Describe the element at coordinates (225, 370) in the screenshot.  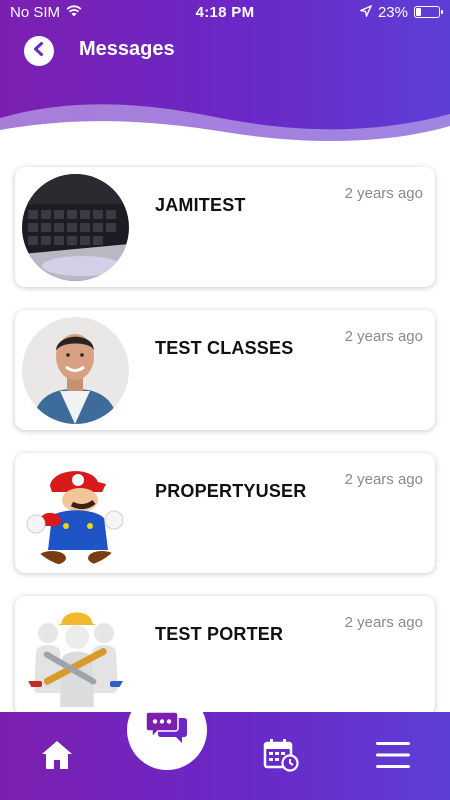
I see `message-card-test-classes: TEST CLASSES 2 years ago` at that location.